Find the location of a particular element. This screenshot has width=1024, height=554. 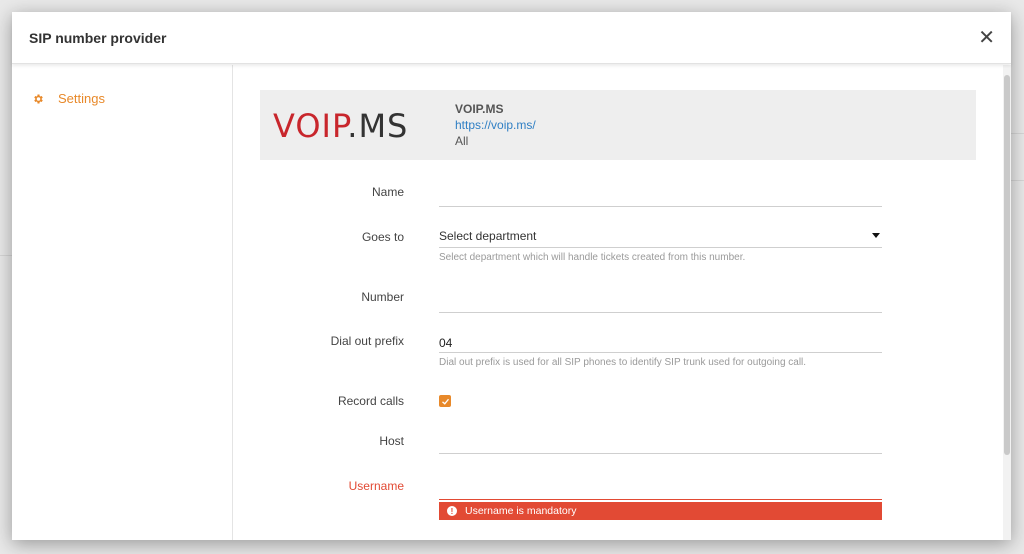

vertical-scrollbar is located at coordinates (1007, 302).